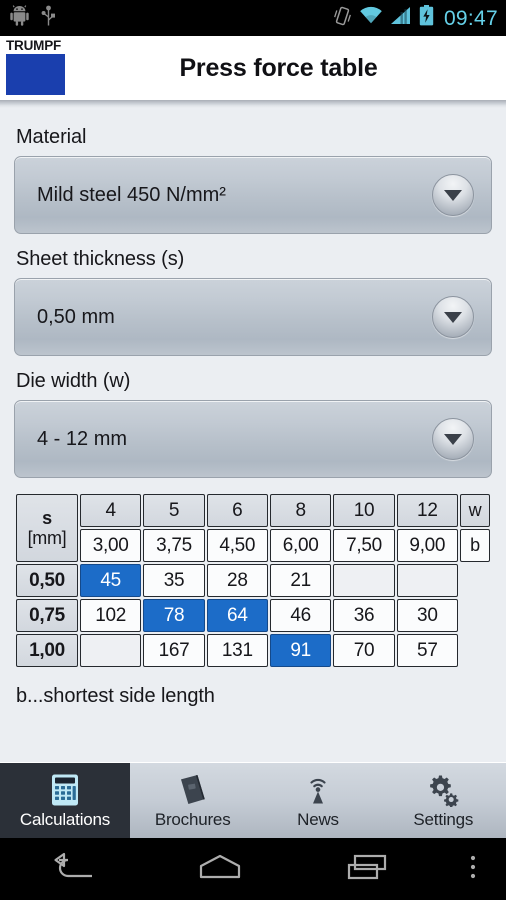 Image resolution: width=506 pixels, height=900 pixels. Describe the element at coordinates (318, 819) in the screenshot. I see `tab-label-news: News` at that location.